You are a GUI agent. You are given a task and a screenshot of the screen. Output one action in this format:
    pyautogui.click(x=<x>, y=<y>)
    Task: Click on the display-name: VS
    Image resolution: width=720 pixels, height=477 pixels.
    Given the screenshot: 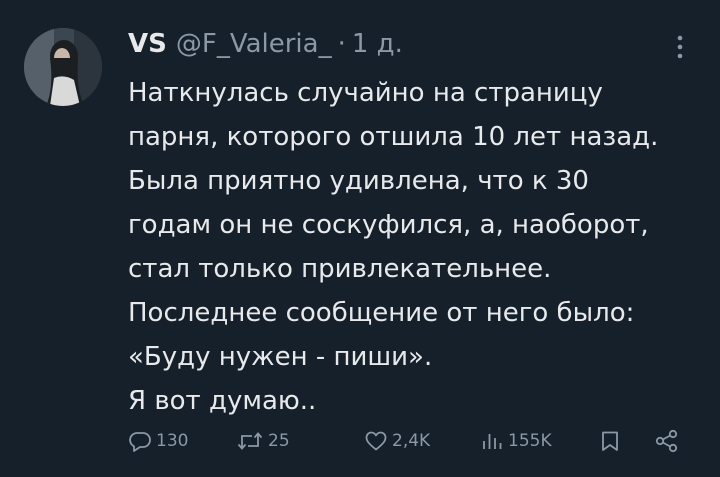 What is the action you would take?
    pyautogui.click(x=147, y=44)
    